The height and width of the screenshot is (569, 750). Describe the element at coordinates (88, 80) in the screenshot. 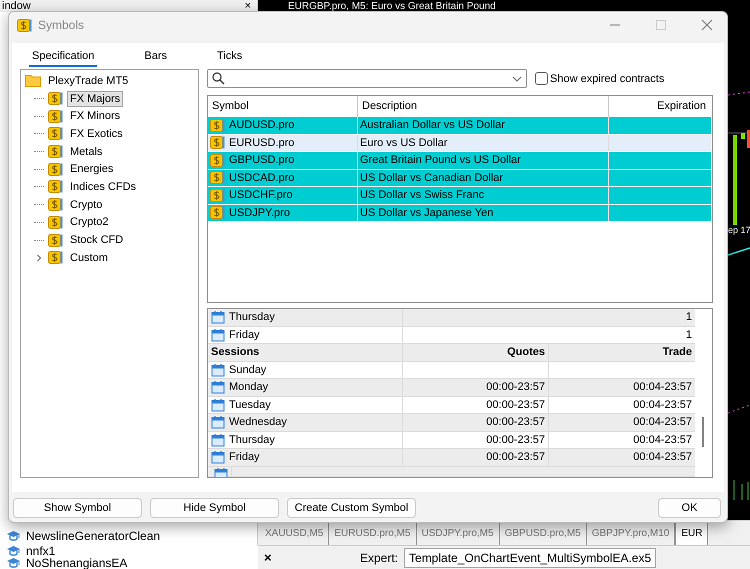

I see `tree-item: PlexyTrade MT5` at that location.